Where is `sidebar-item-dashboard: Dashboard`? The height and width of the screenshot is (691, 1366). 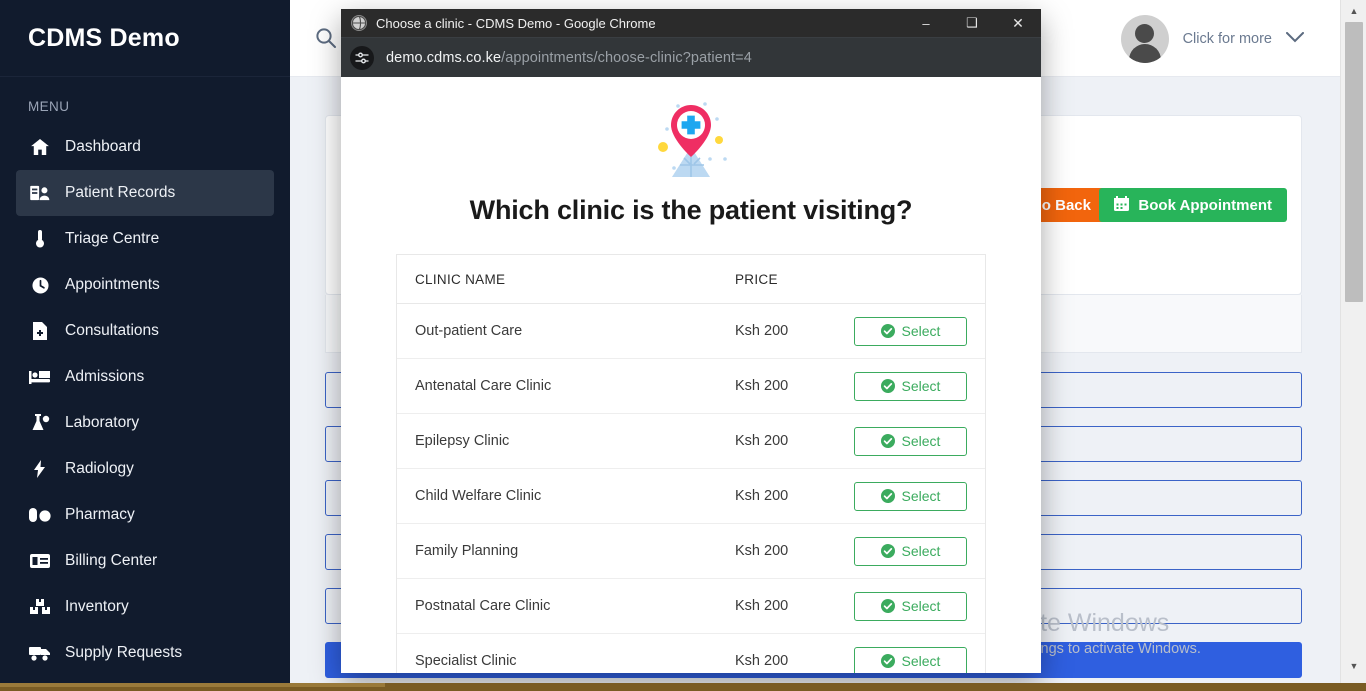
sidebar-item-dashboard: Dashboard is located at coordinates (145, 147).